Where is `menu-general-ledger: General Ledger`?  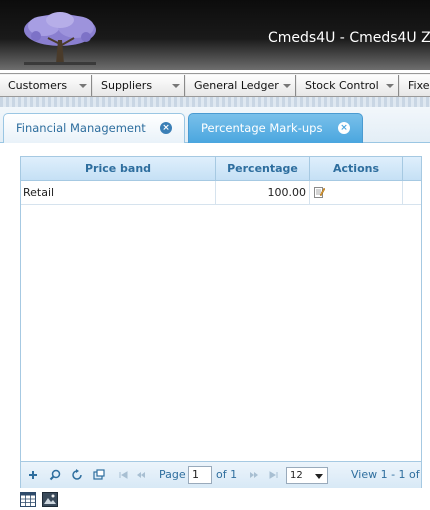
menu-general-ledger: General Ledger is located at coordinates (241, 85).